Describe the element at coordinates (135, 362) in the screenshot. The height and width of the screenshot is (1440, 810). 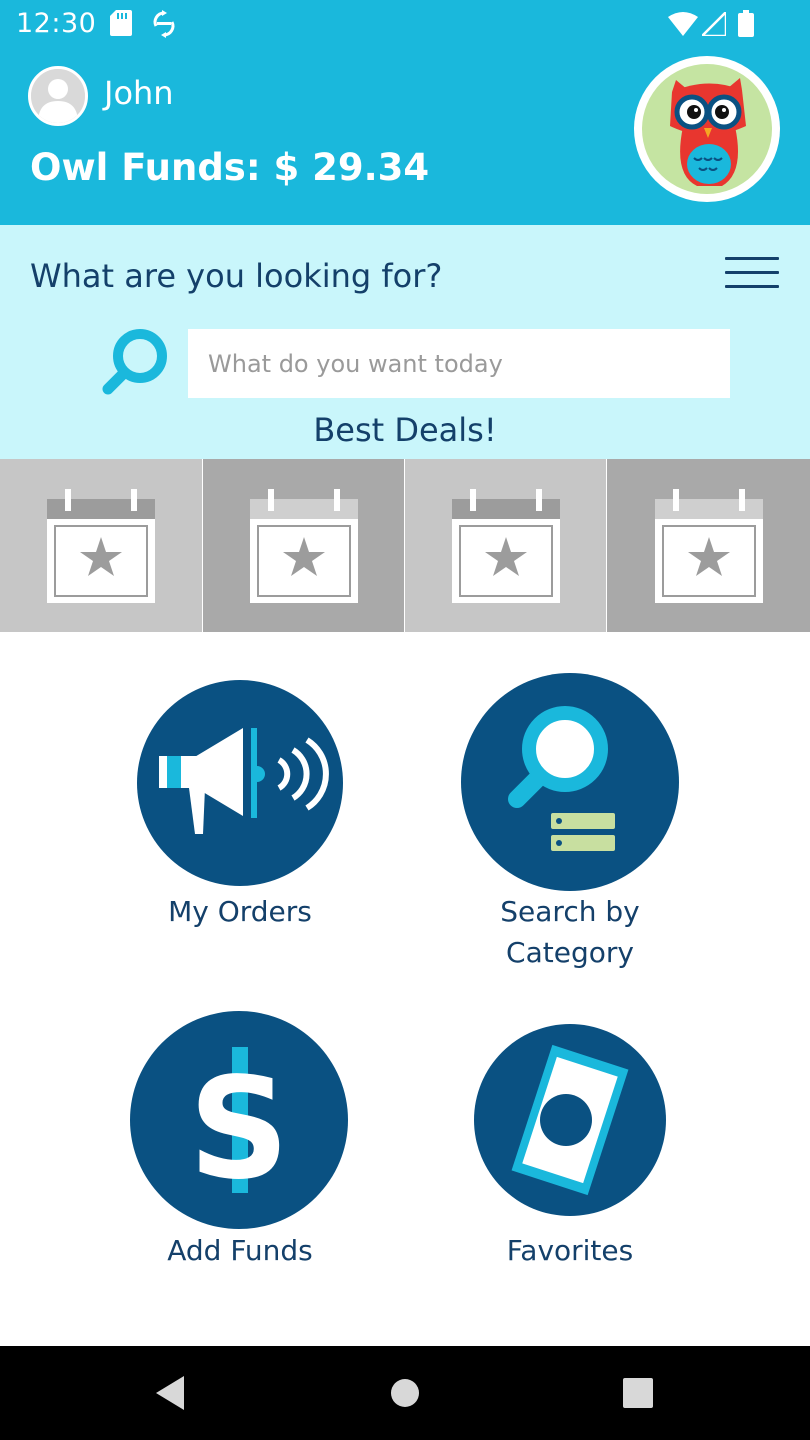
I see `search-icon` at that location.